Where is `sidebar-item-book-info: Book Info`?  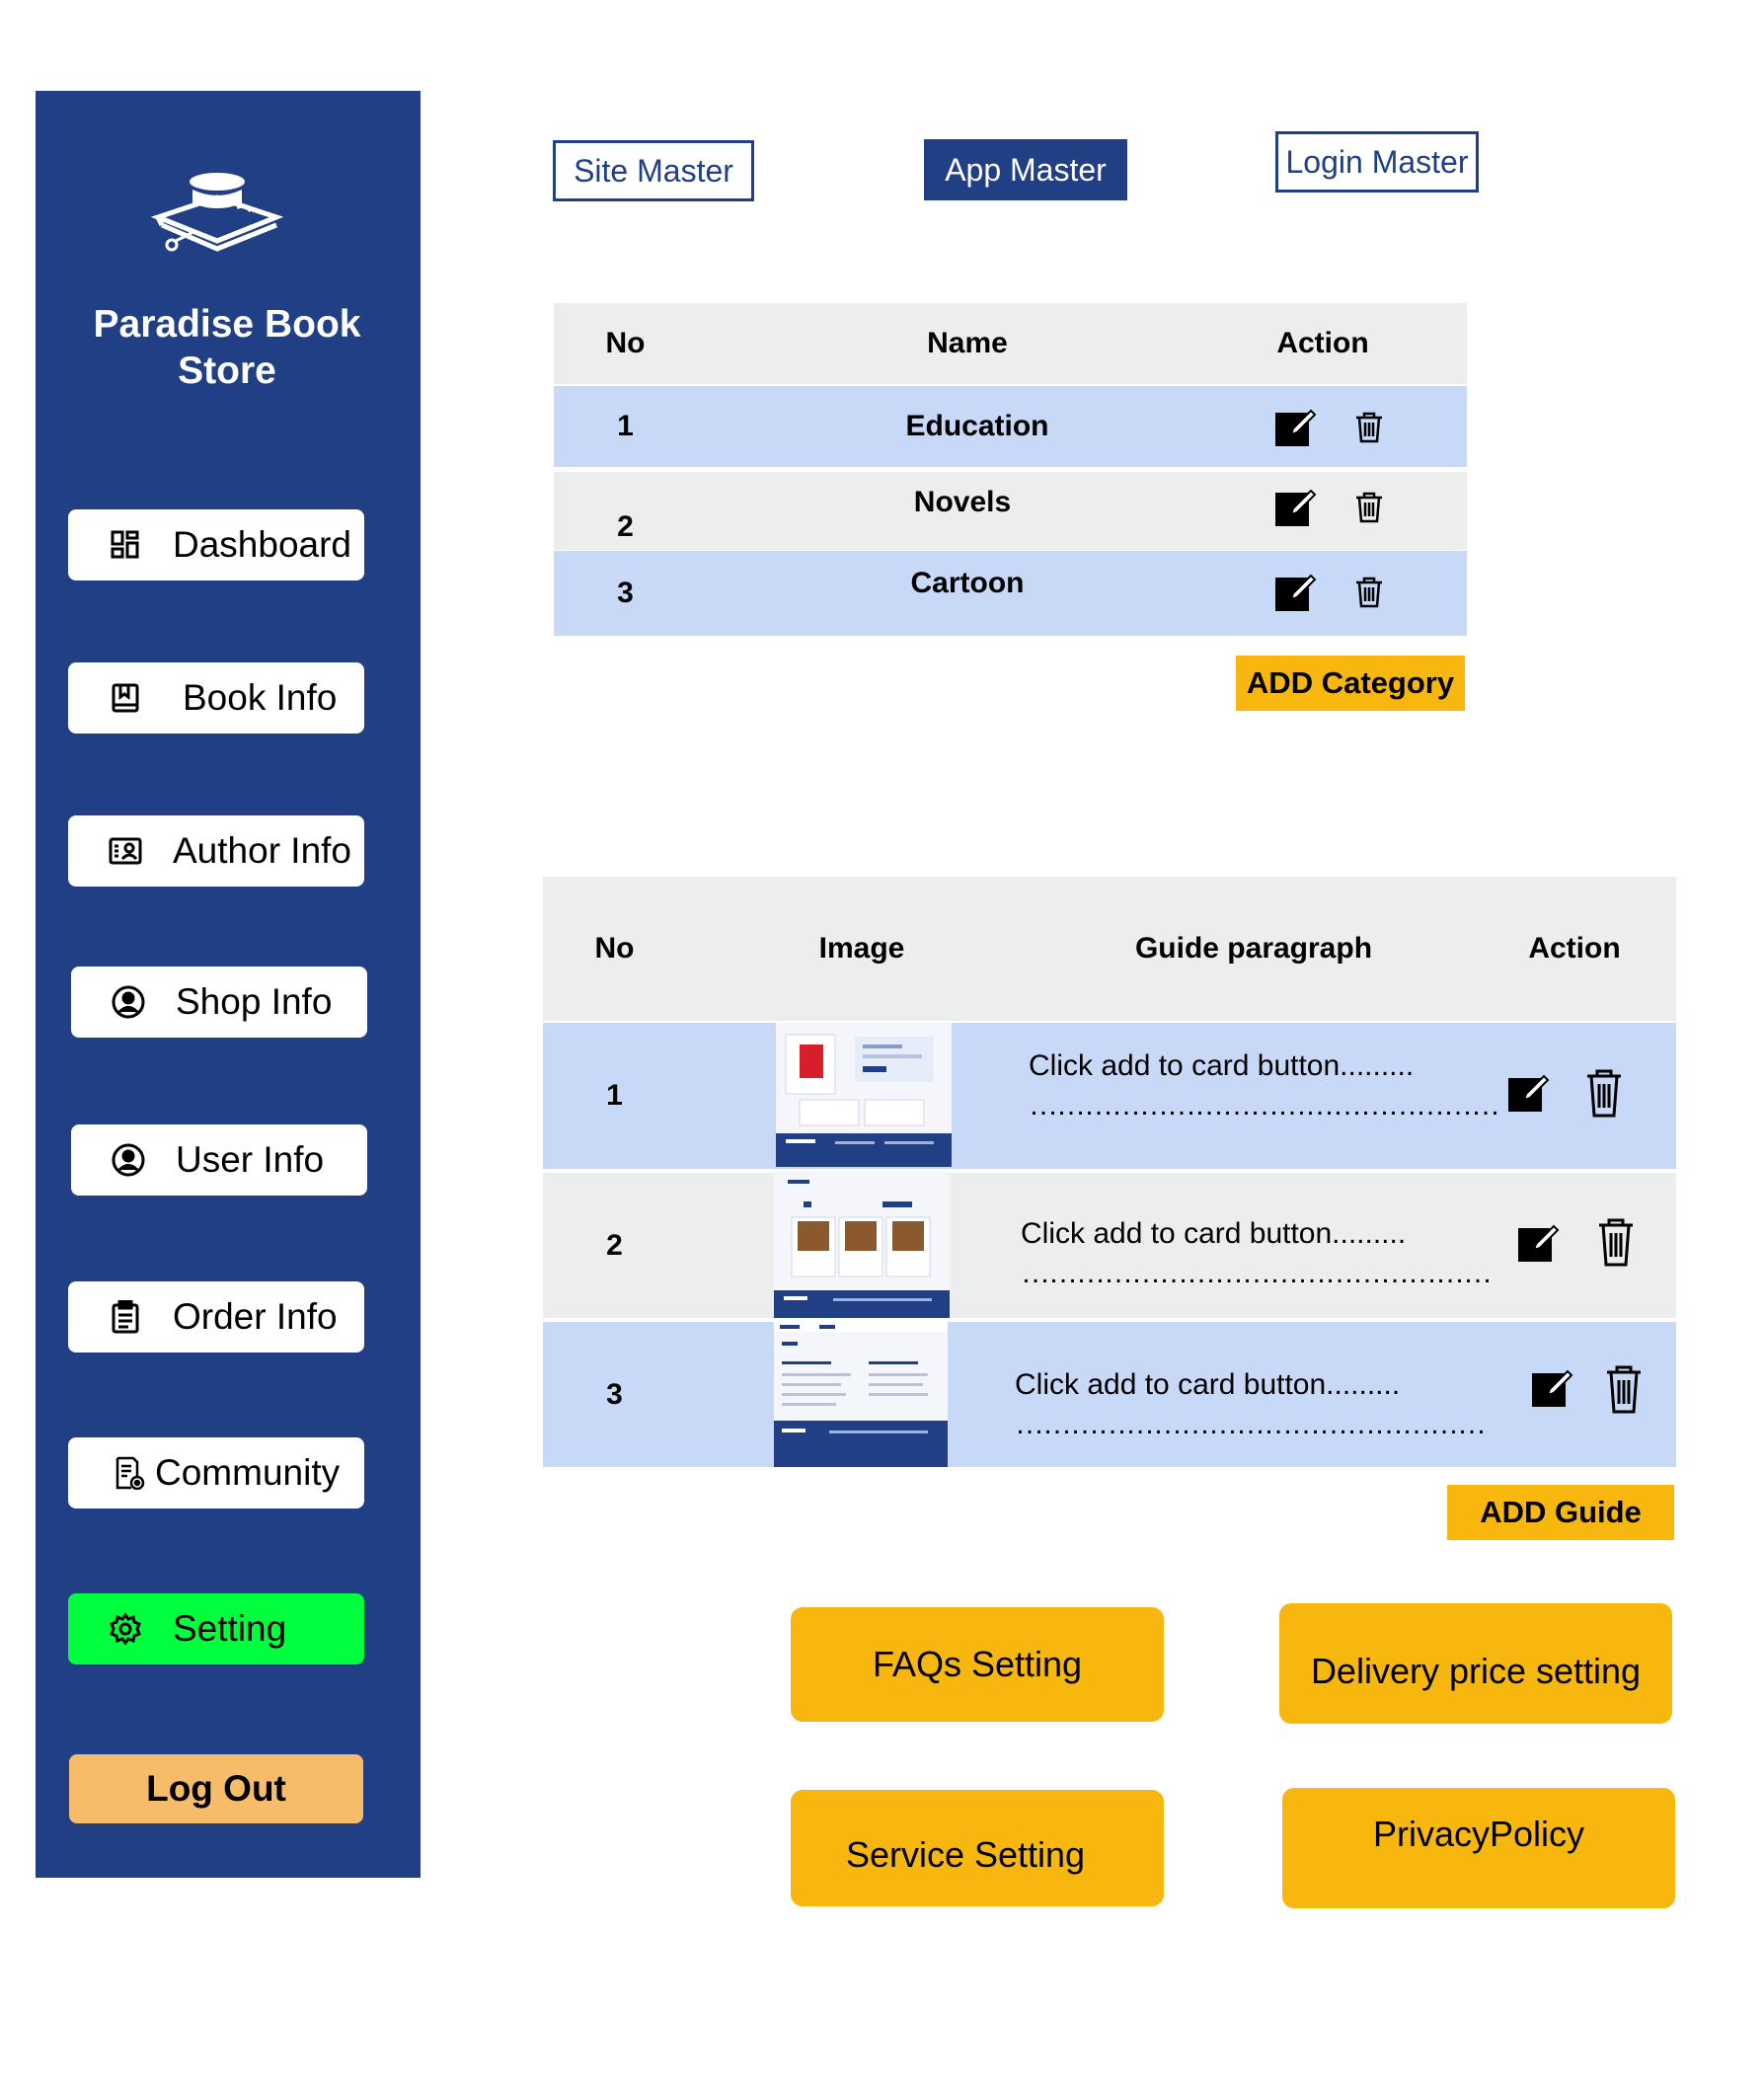
sidebar-item-book-info: Book Info is located at coordinates (216, 698).